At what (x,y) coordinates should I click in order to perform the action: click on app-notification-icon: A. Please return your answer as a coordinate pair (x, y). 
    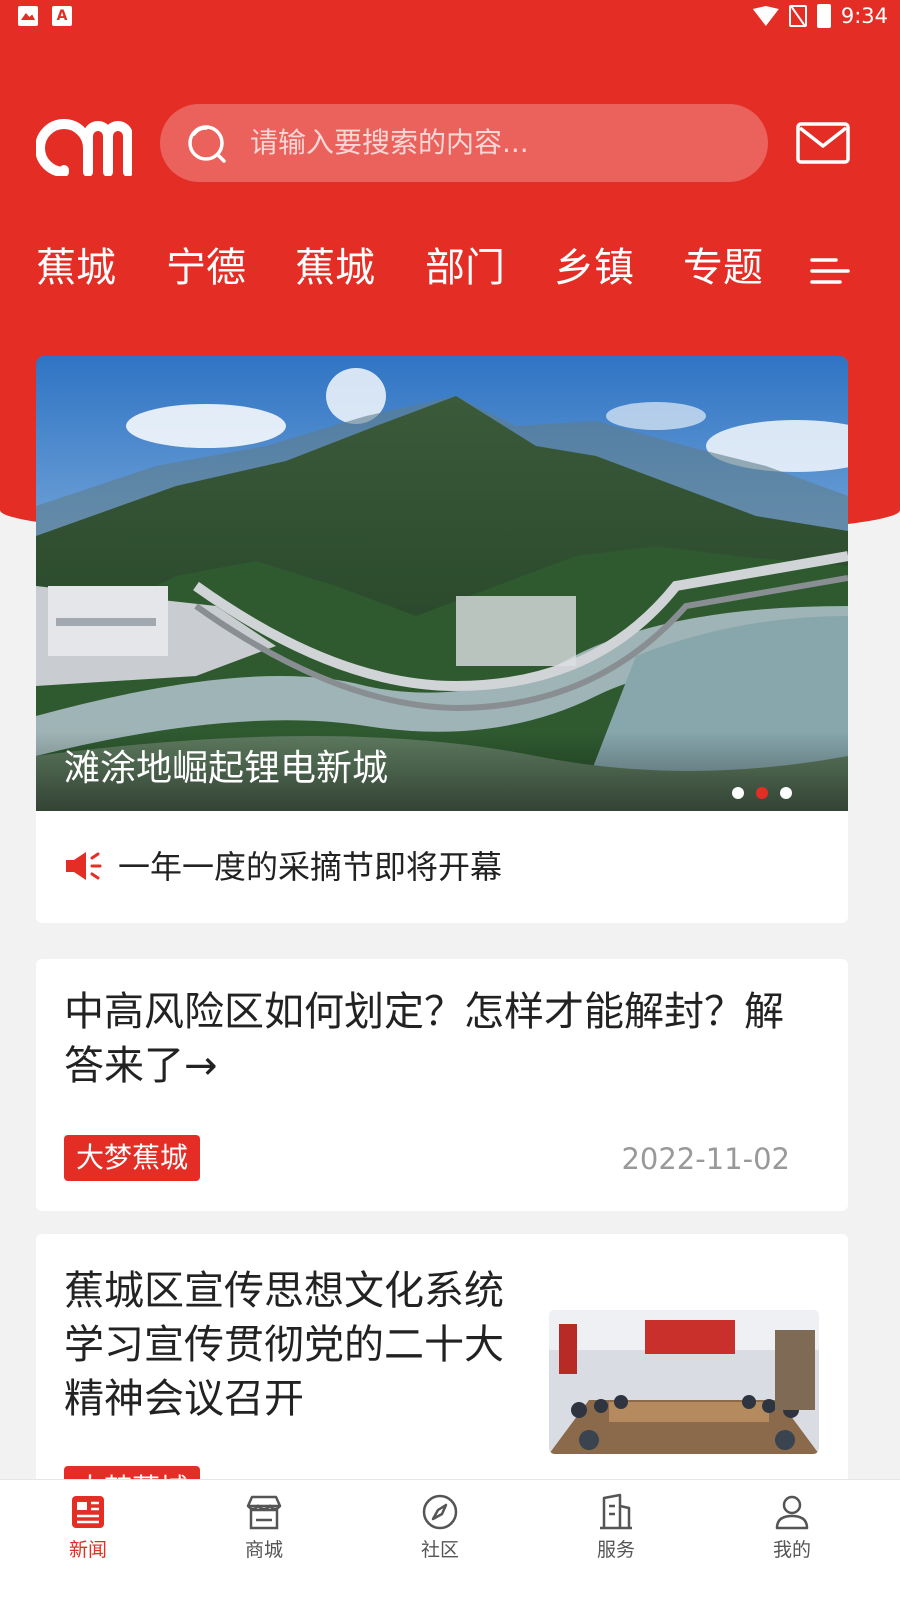
    Looking at the image, I should click on (62, 16).